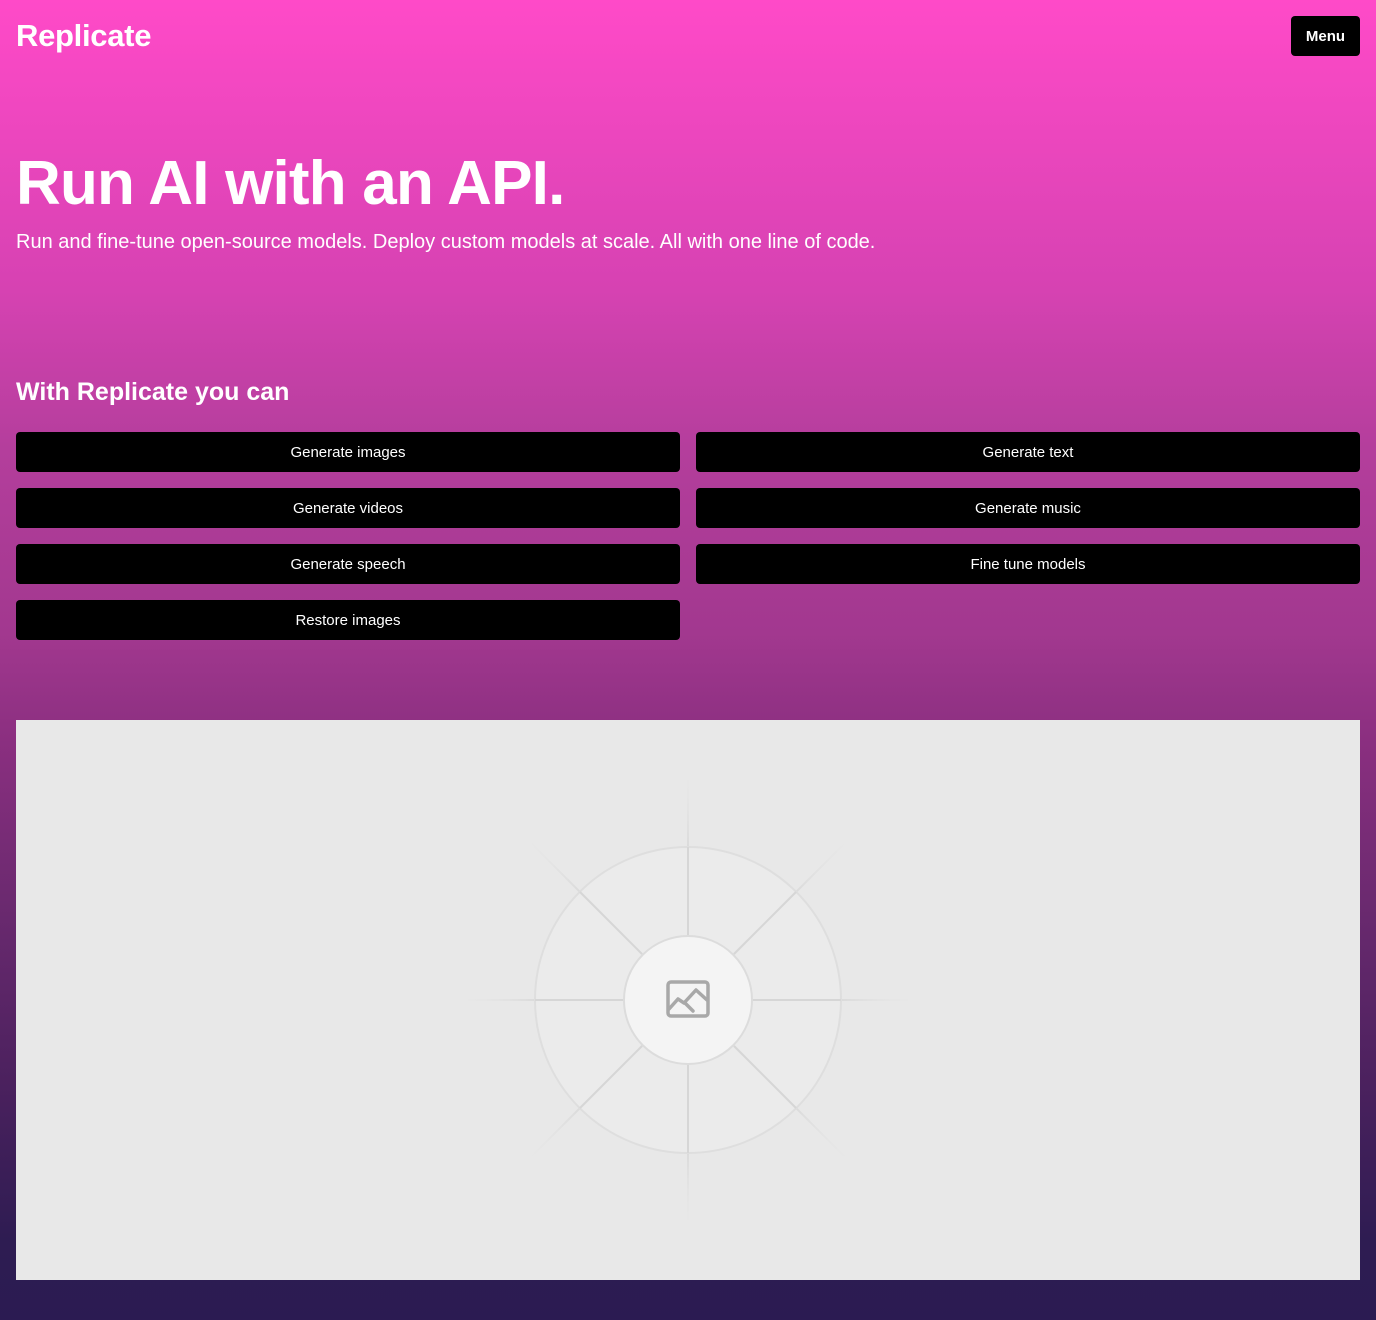  Describe the element at coordinates (1325, 36) in the screenshot. I see `menu-button: Menu` at that location.